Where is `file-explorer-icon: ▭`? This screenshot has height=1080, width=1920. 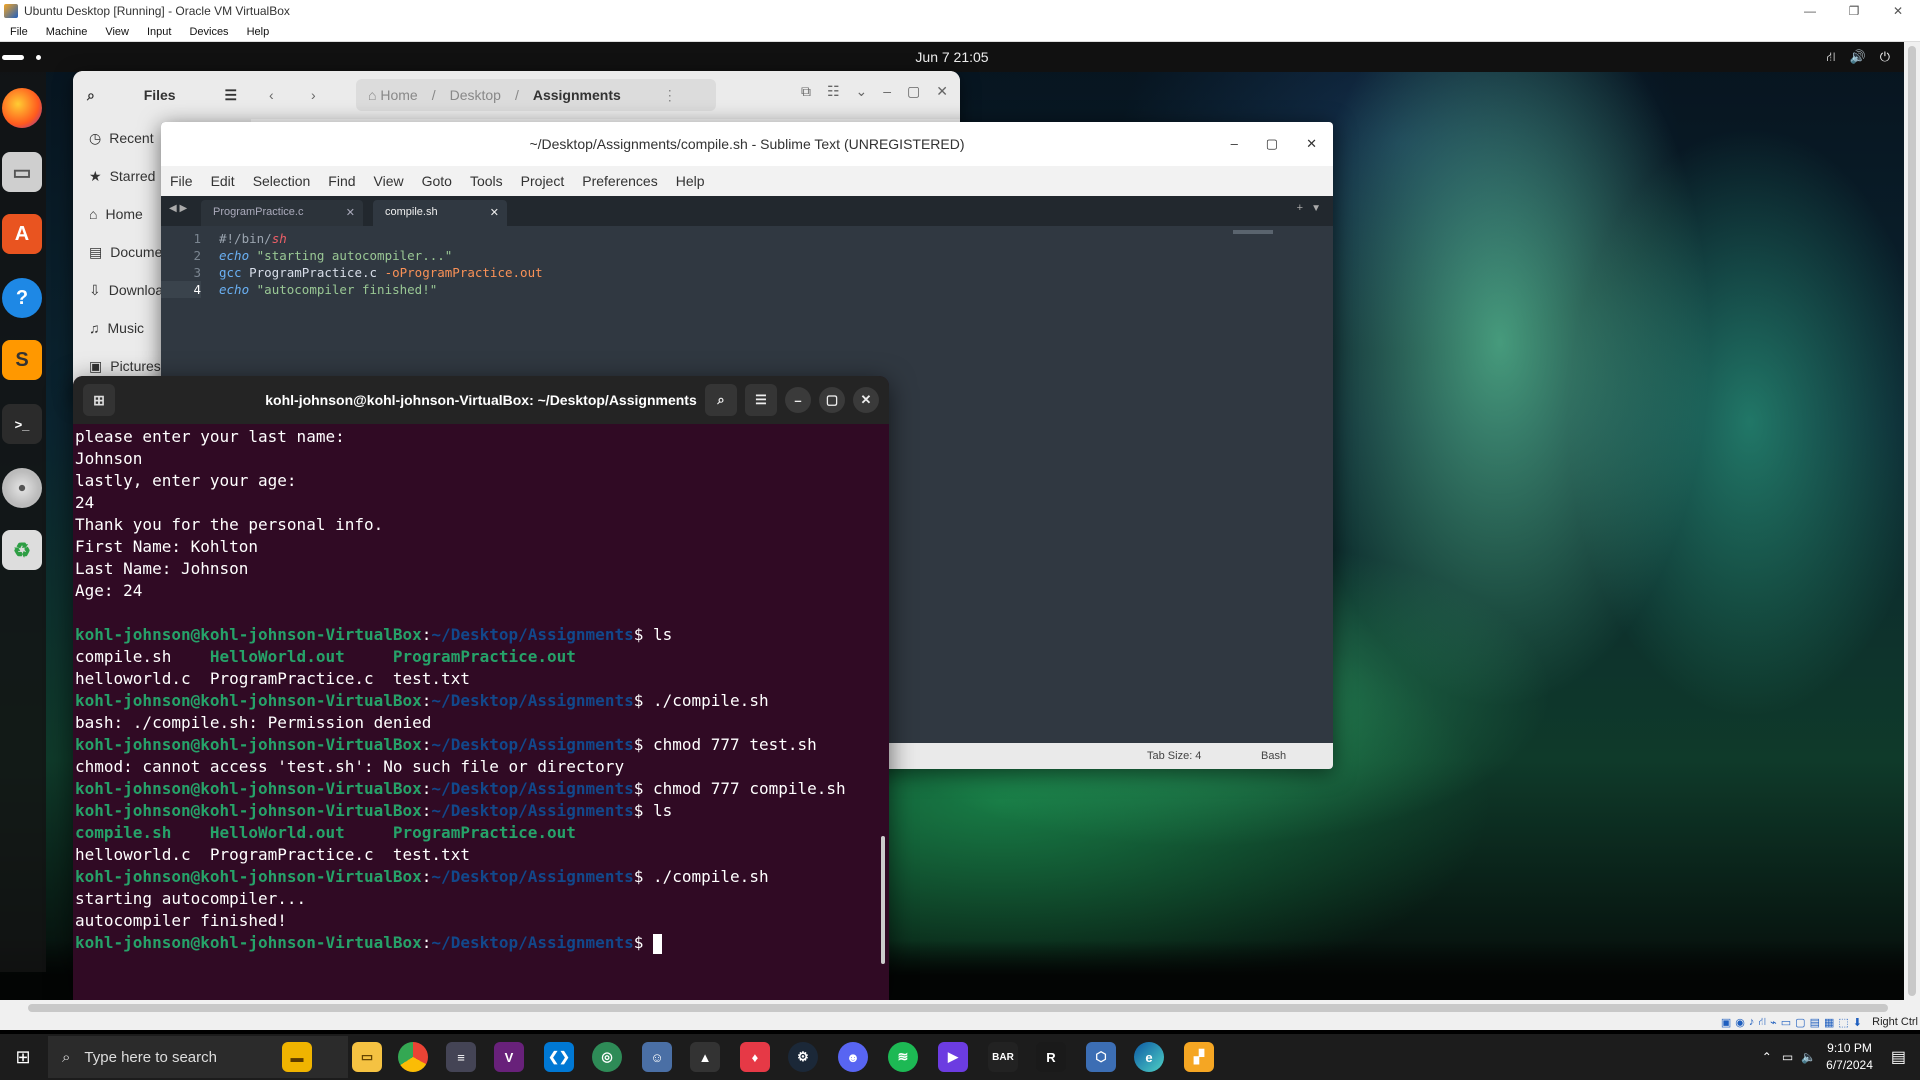 file-explorer-icon: ▭ is located at coordinates (367, 1057).